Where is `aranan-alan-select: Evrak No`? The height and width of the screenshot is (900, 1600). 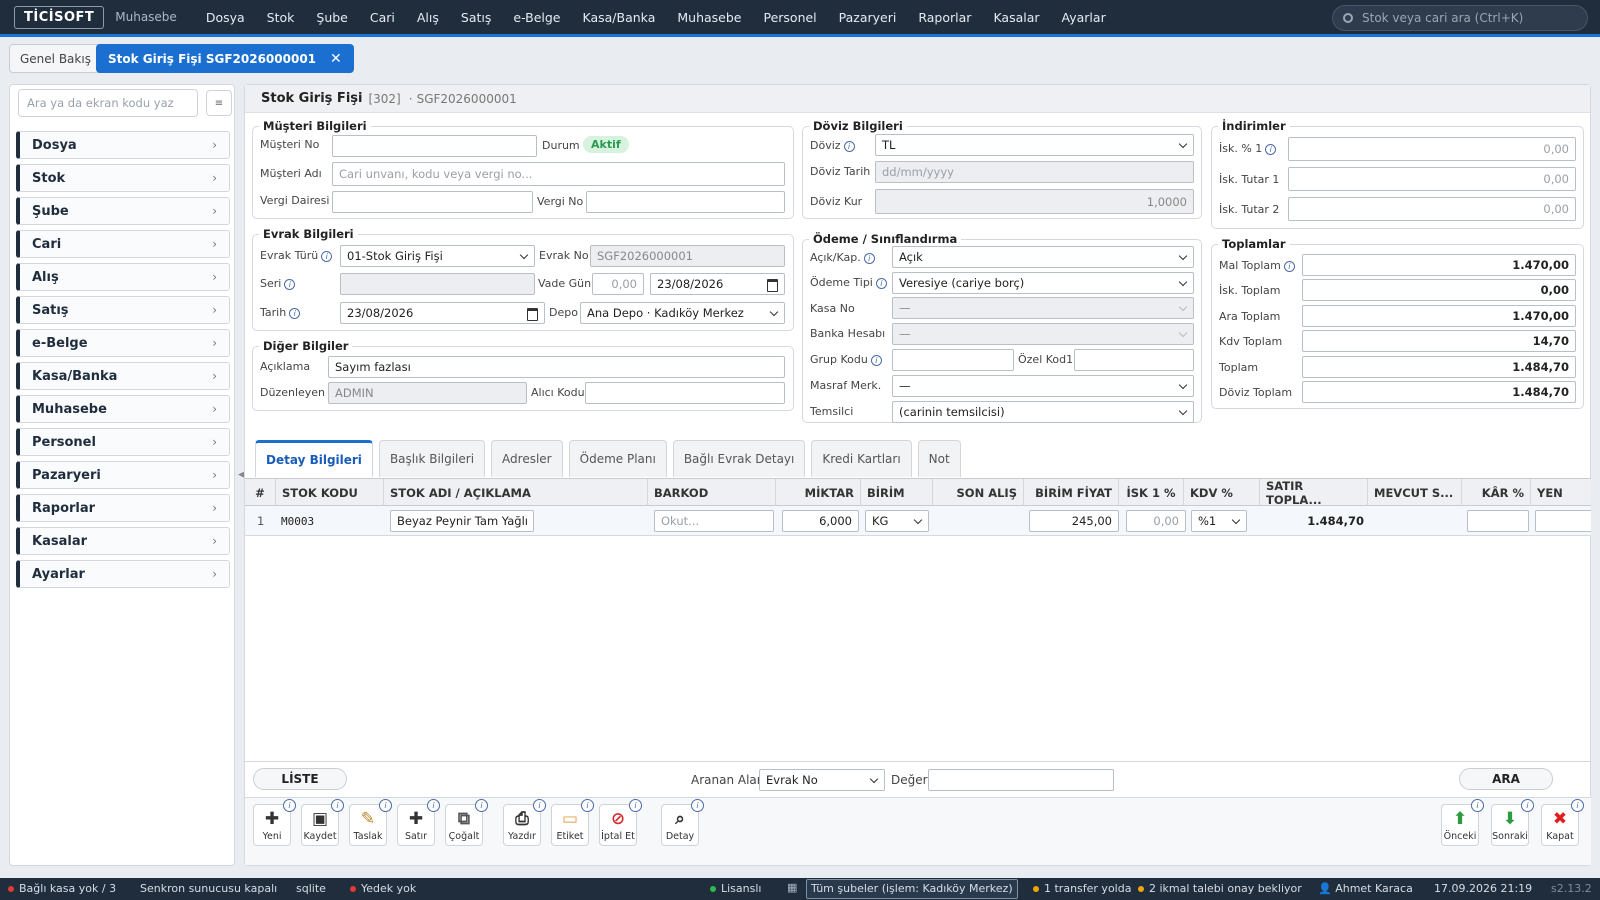 aranan-alan-select: Evrak No is located at coordinates (822, 780).